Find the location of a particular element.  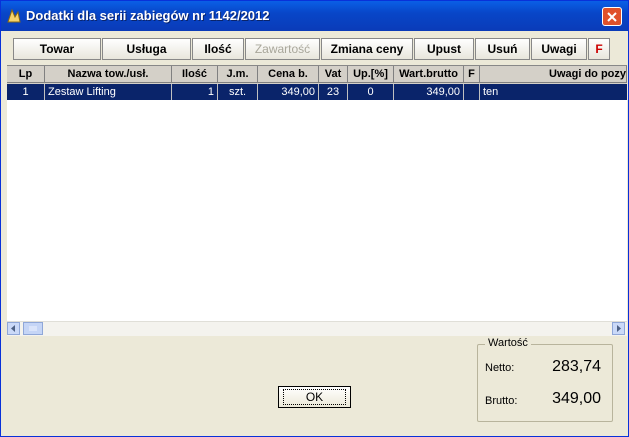

ok-button: OK is located at coordinates (314, 397).